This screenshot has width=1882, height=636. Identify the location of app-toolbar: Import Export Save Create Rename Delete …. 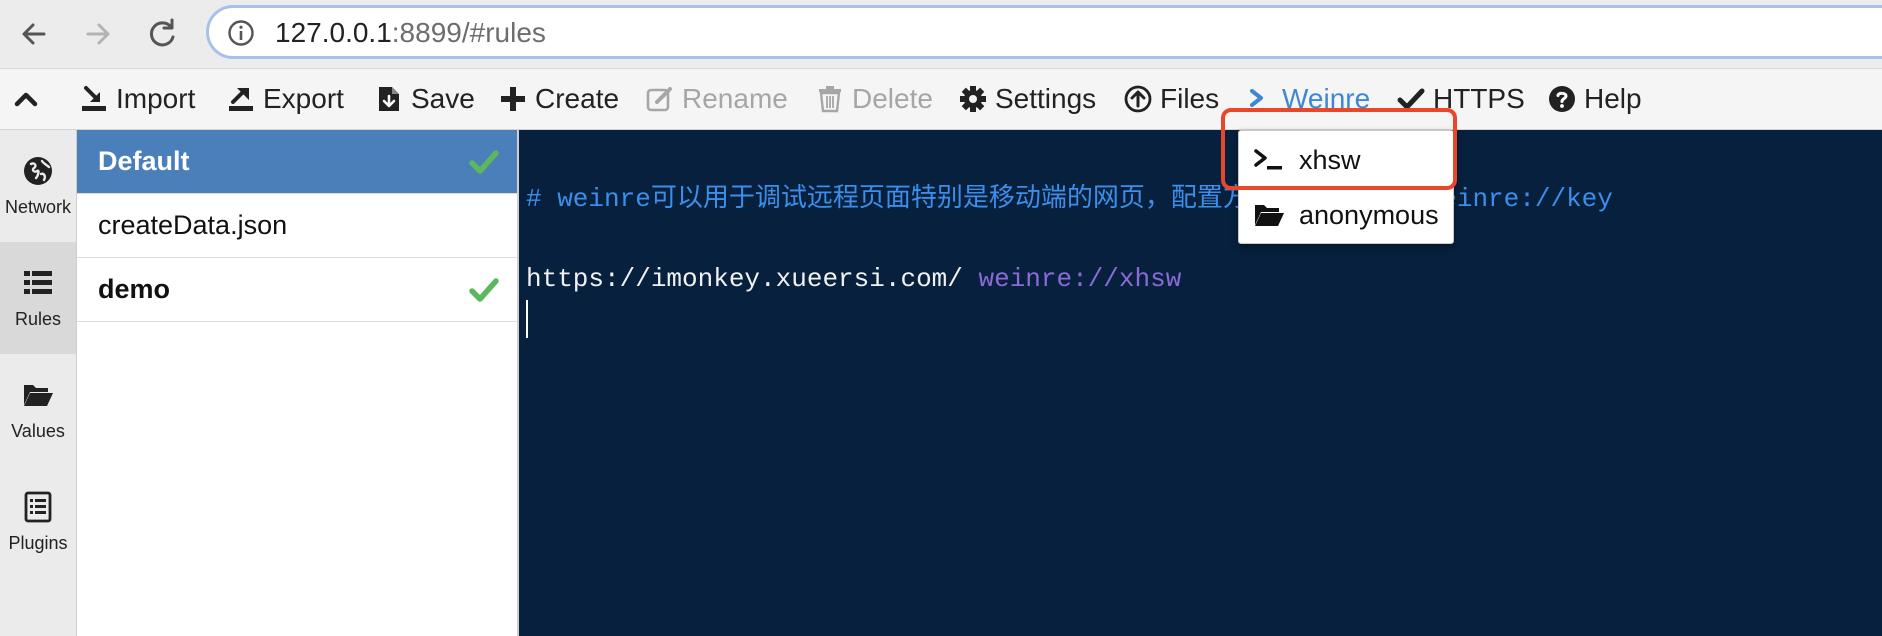
(941, 99).